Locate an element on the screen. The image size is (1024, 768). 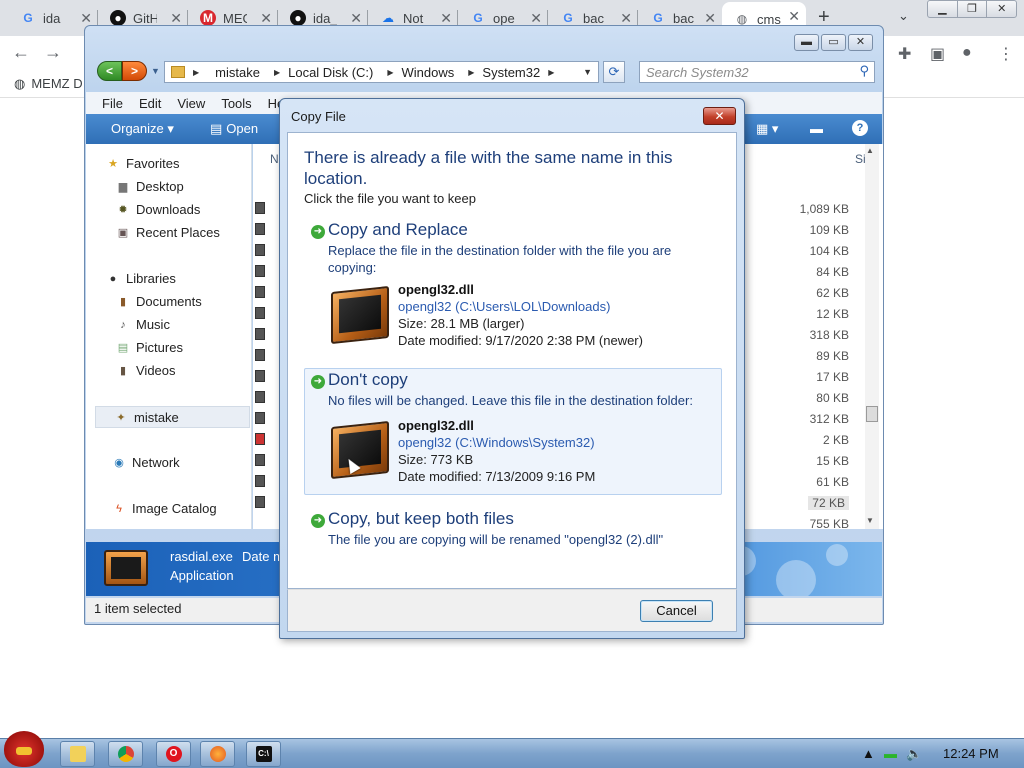
menu-edit: Edit is located at coordinates (150, 103).